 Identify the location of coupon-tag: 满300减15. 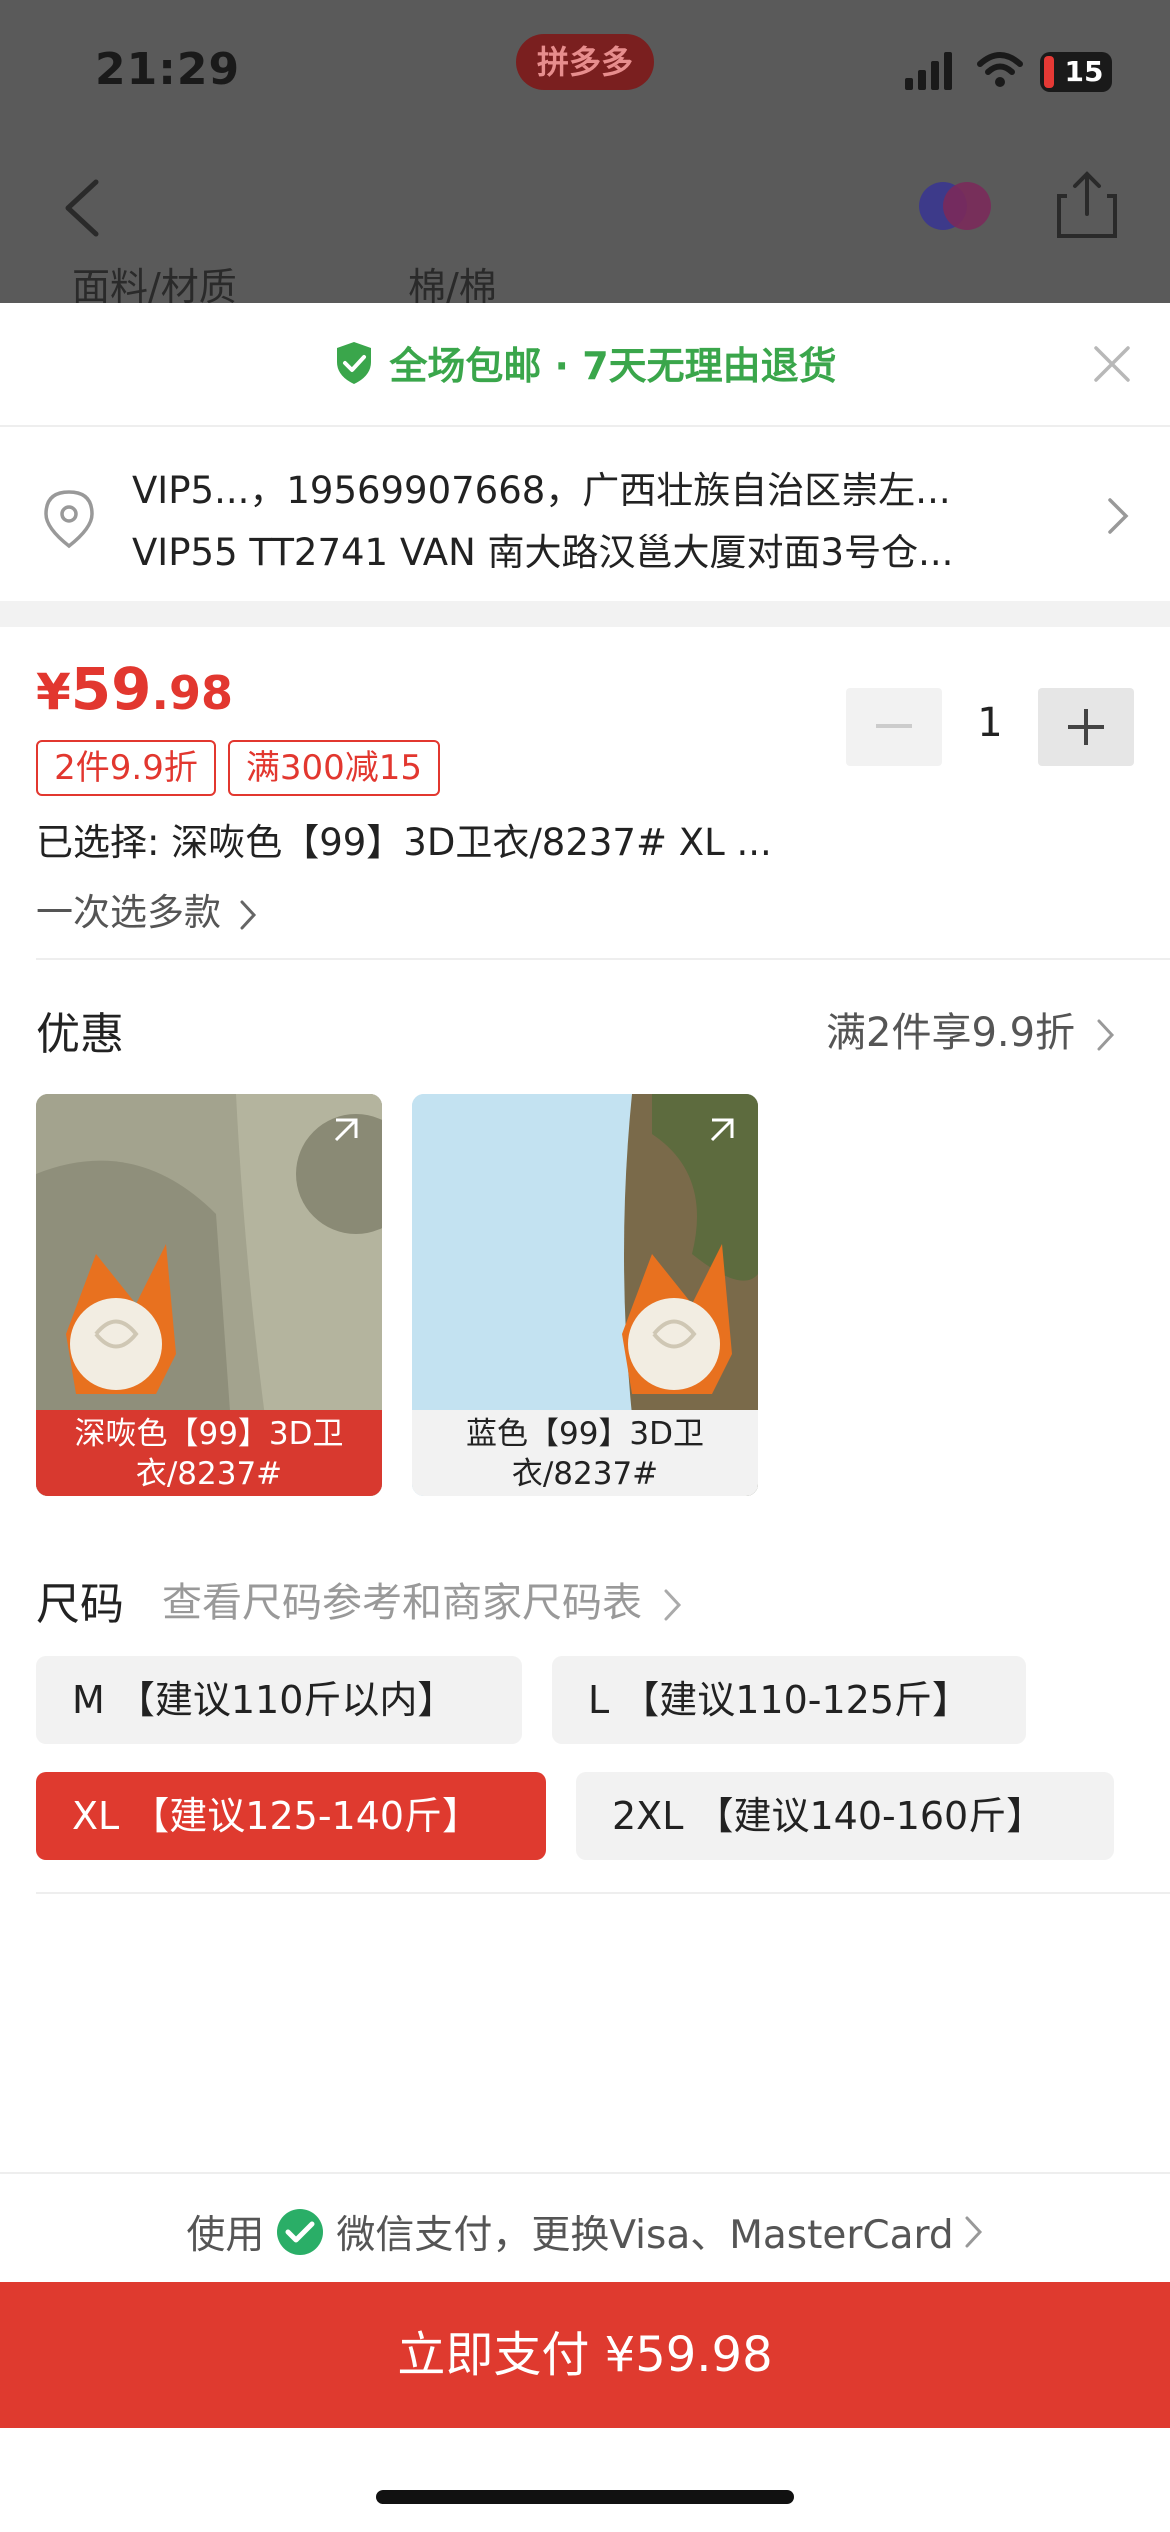
(334, 768).